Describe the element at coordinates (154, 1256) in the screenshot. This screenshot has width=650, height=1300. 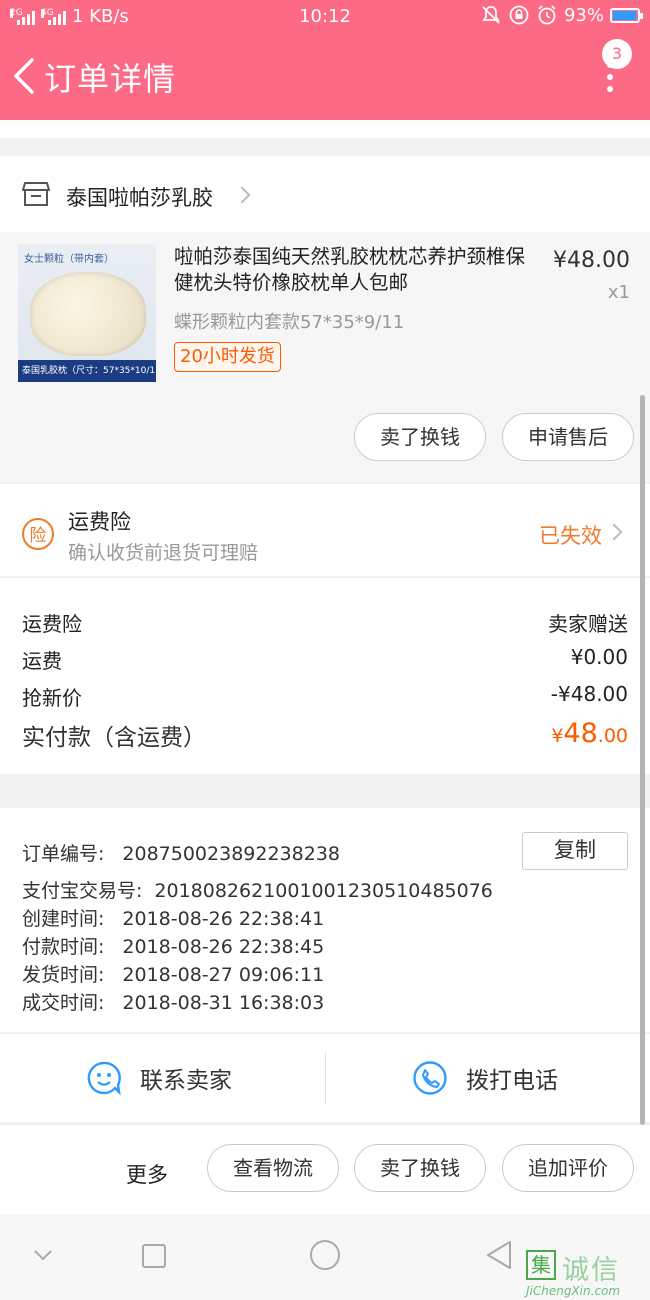
I see `recent-apps-icon` at that location.